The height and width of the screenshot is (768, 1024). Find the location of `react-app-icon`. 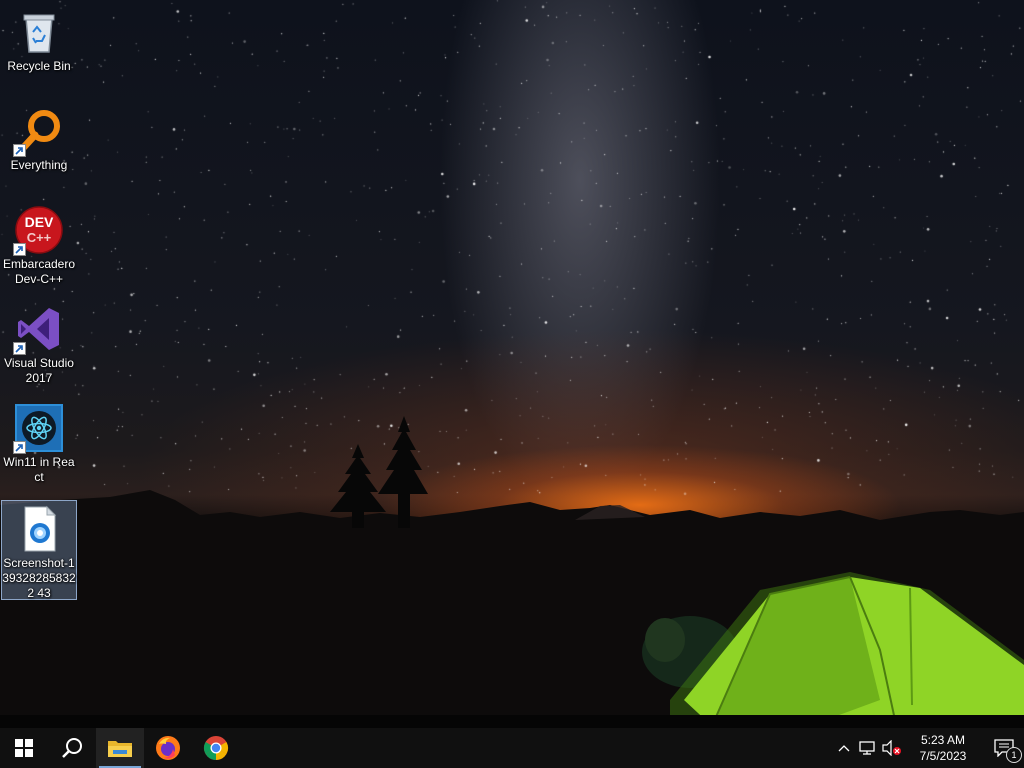

react-app-icon is located at coordinates (38, 429).